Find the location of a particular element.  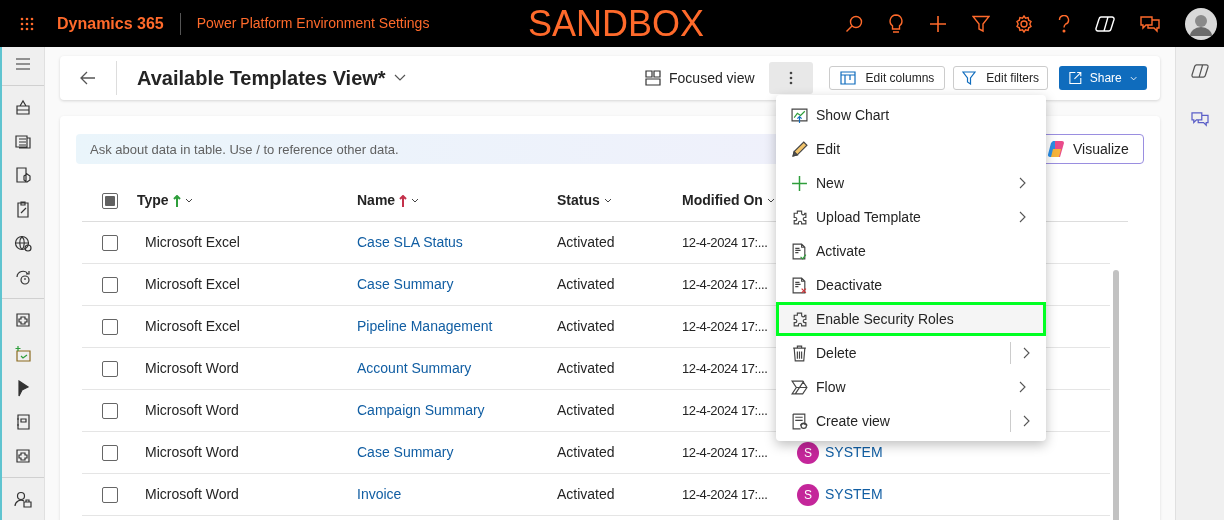

menu-icon is located at coordinates (23, 64).